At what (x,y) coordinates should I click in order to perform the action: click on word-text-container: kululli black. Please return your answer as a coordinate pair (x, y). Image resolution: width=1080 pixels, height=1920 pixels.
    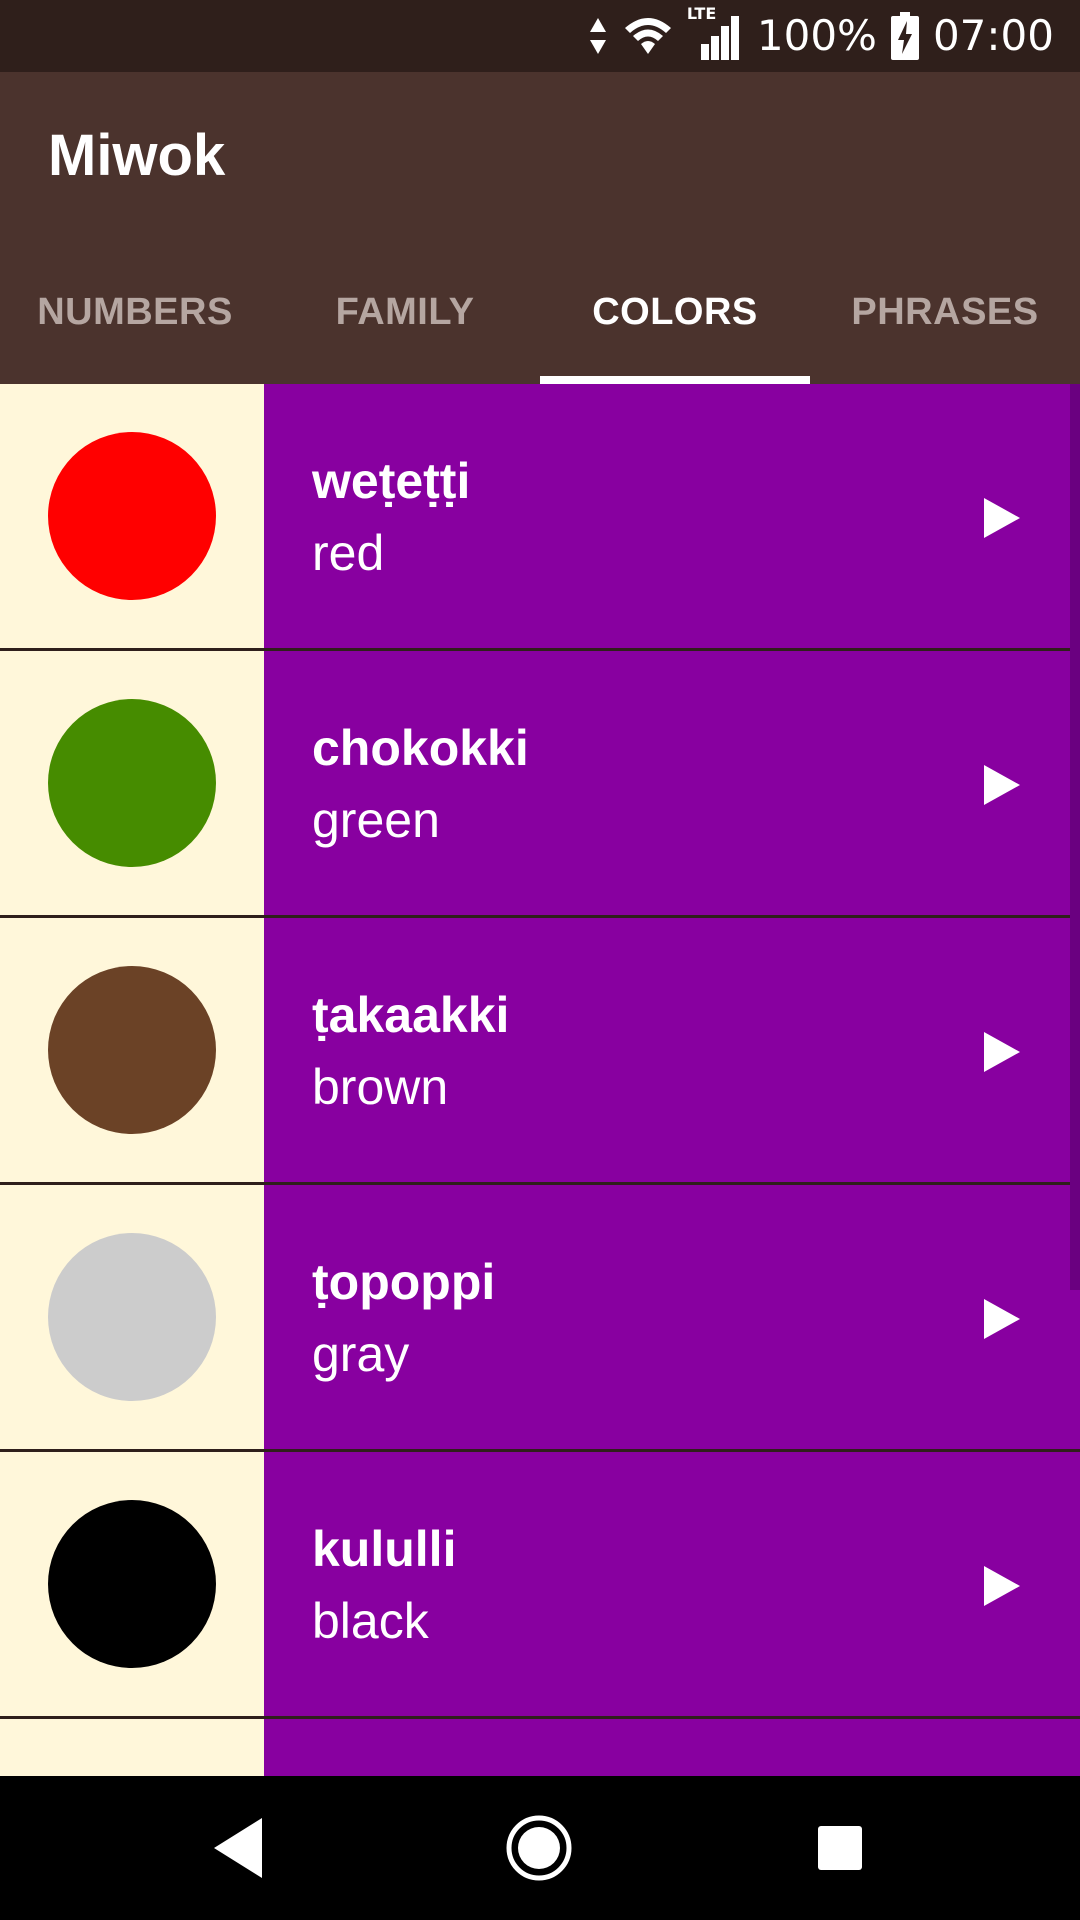
    Looking at the image, I should click on (672, 1584).